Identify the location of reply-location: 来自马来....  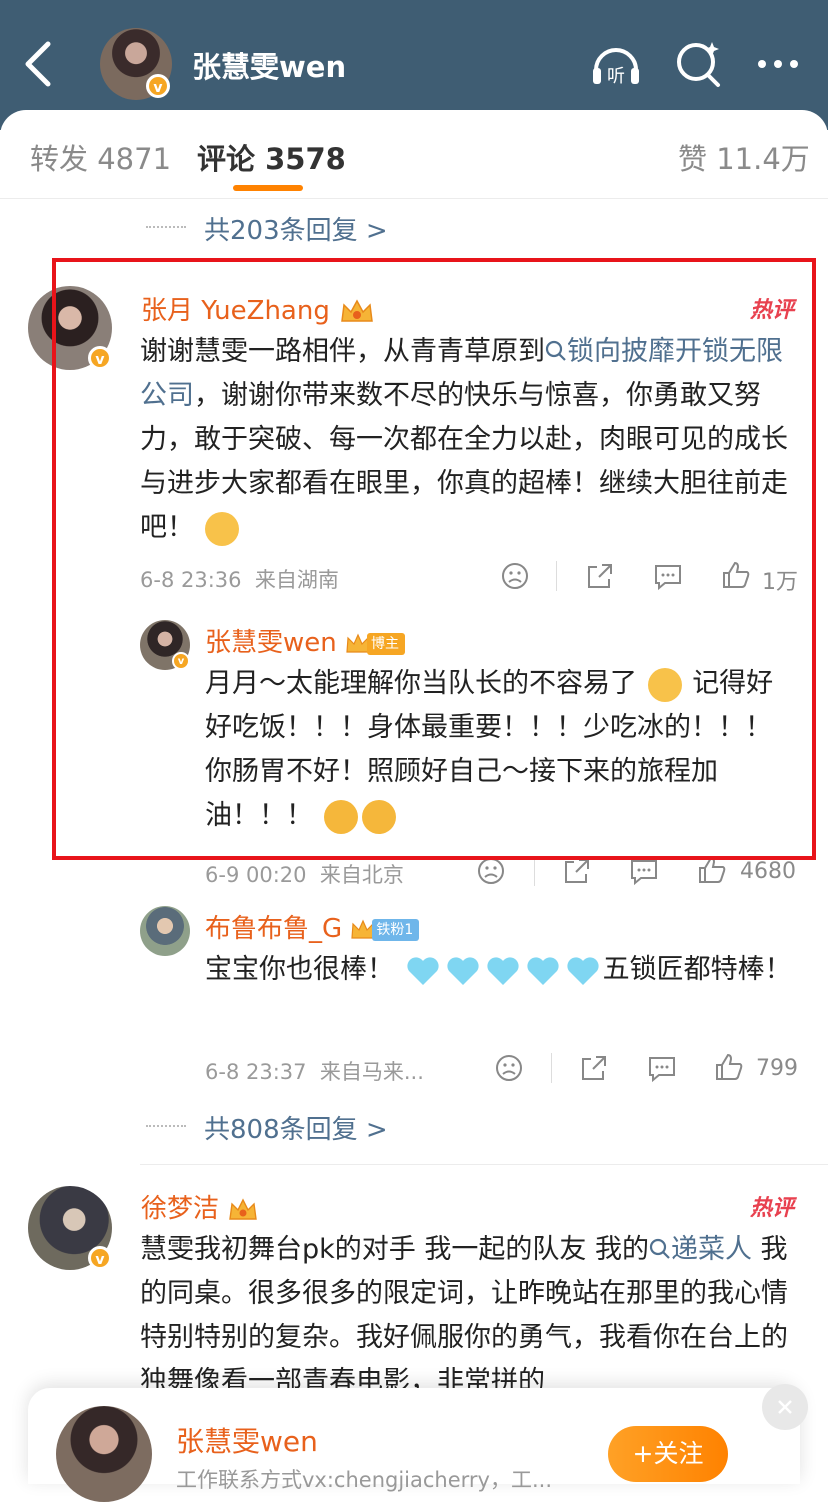
(371, 1072).